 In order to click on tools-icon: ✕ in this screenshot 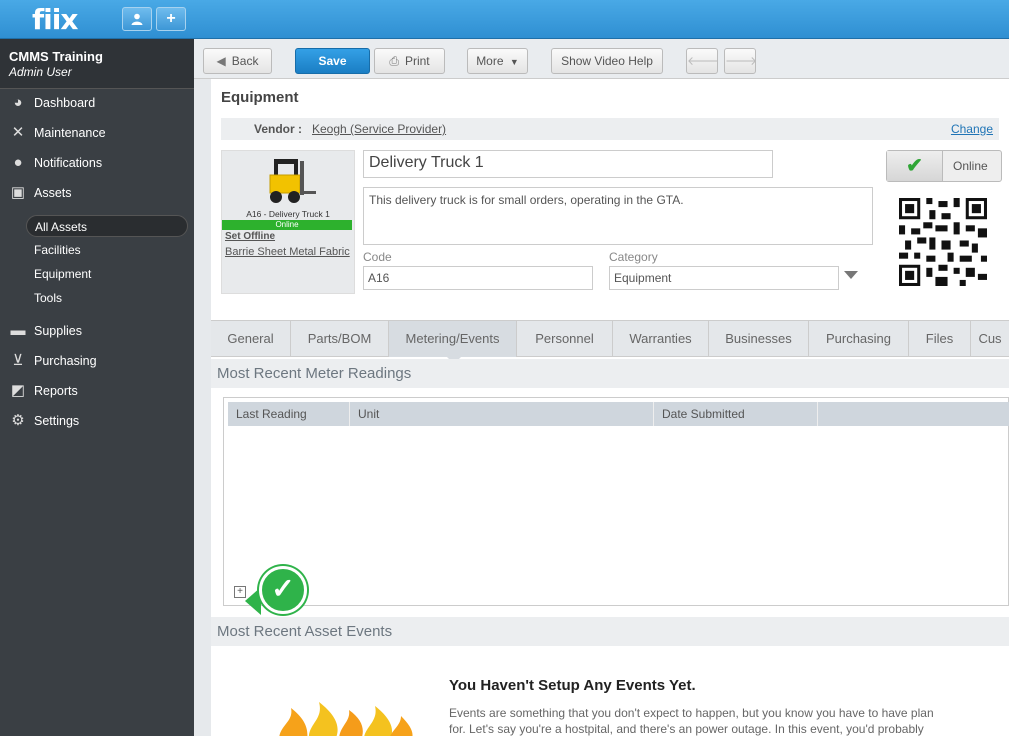, I will do `click(18, 132)`.